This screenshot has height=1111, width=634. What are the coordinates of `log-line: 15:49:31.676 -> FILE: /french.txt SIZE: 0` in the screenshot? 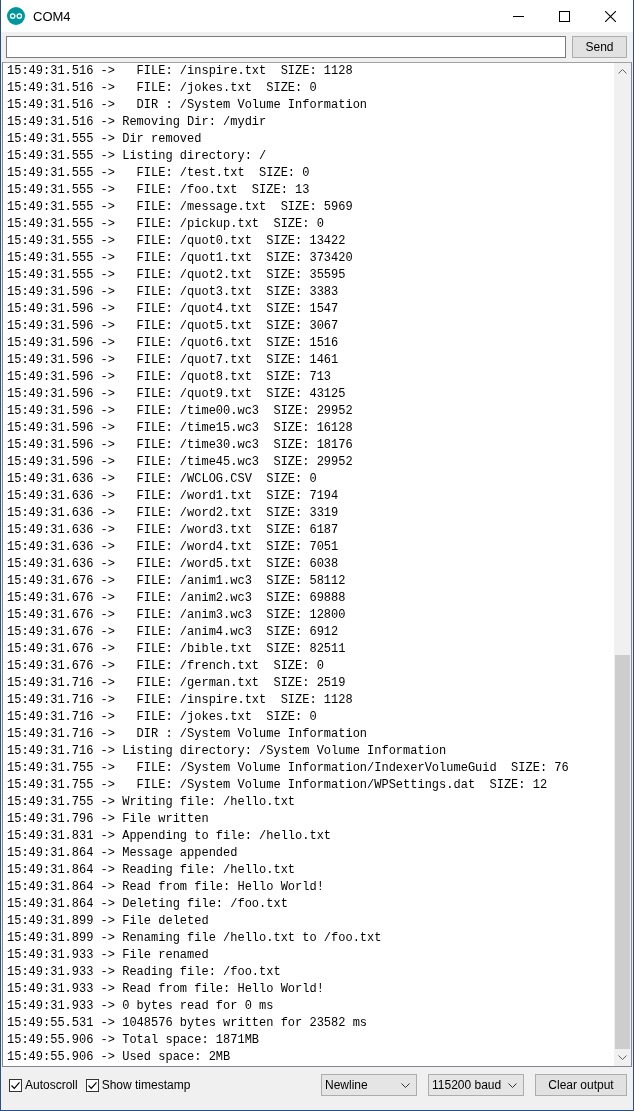 It's located at (166, 666).